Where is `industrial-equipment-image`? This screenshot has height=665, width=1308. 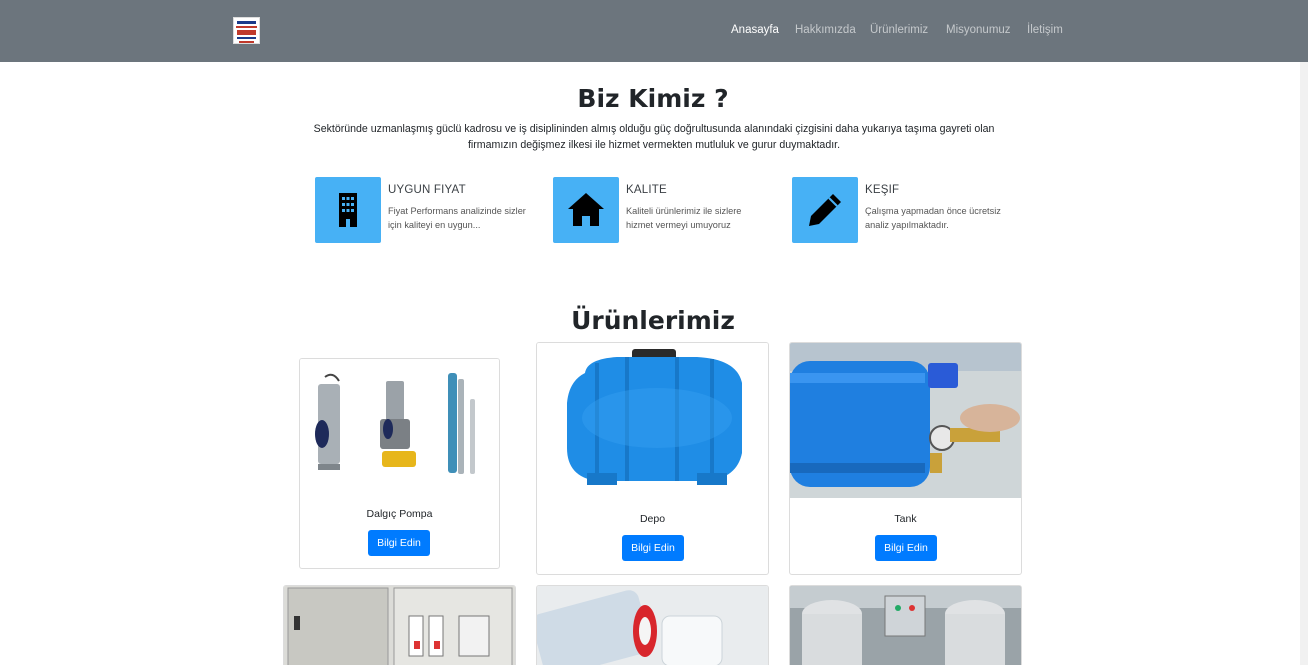
industrial-equipment-image is located at coordinates (905, 625).